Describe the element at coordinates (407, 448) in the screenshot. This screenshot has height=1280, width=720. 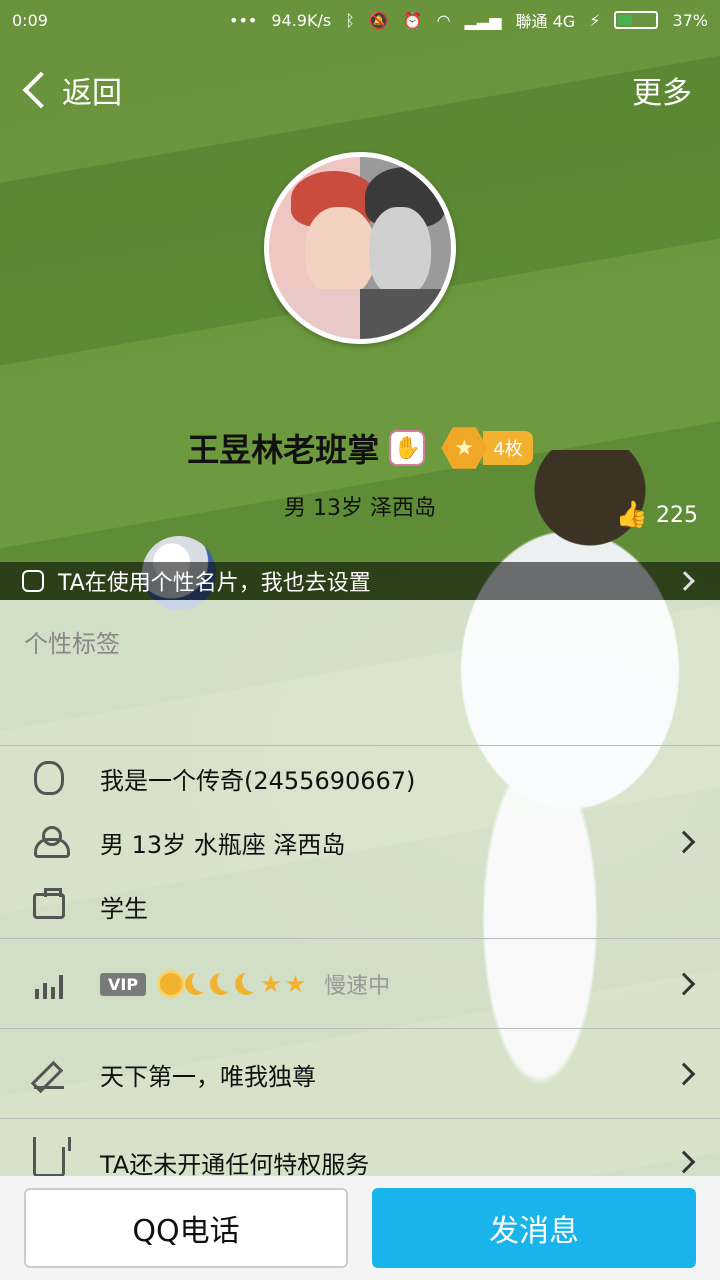
I see `wave-hand-icon: ✋` at that location.